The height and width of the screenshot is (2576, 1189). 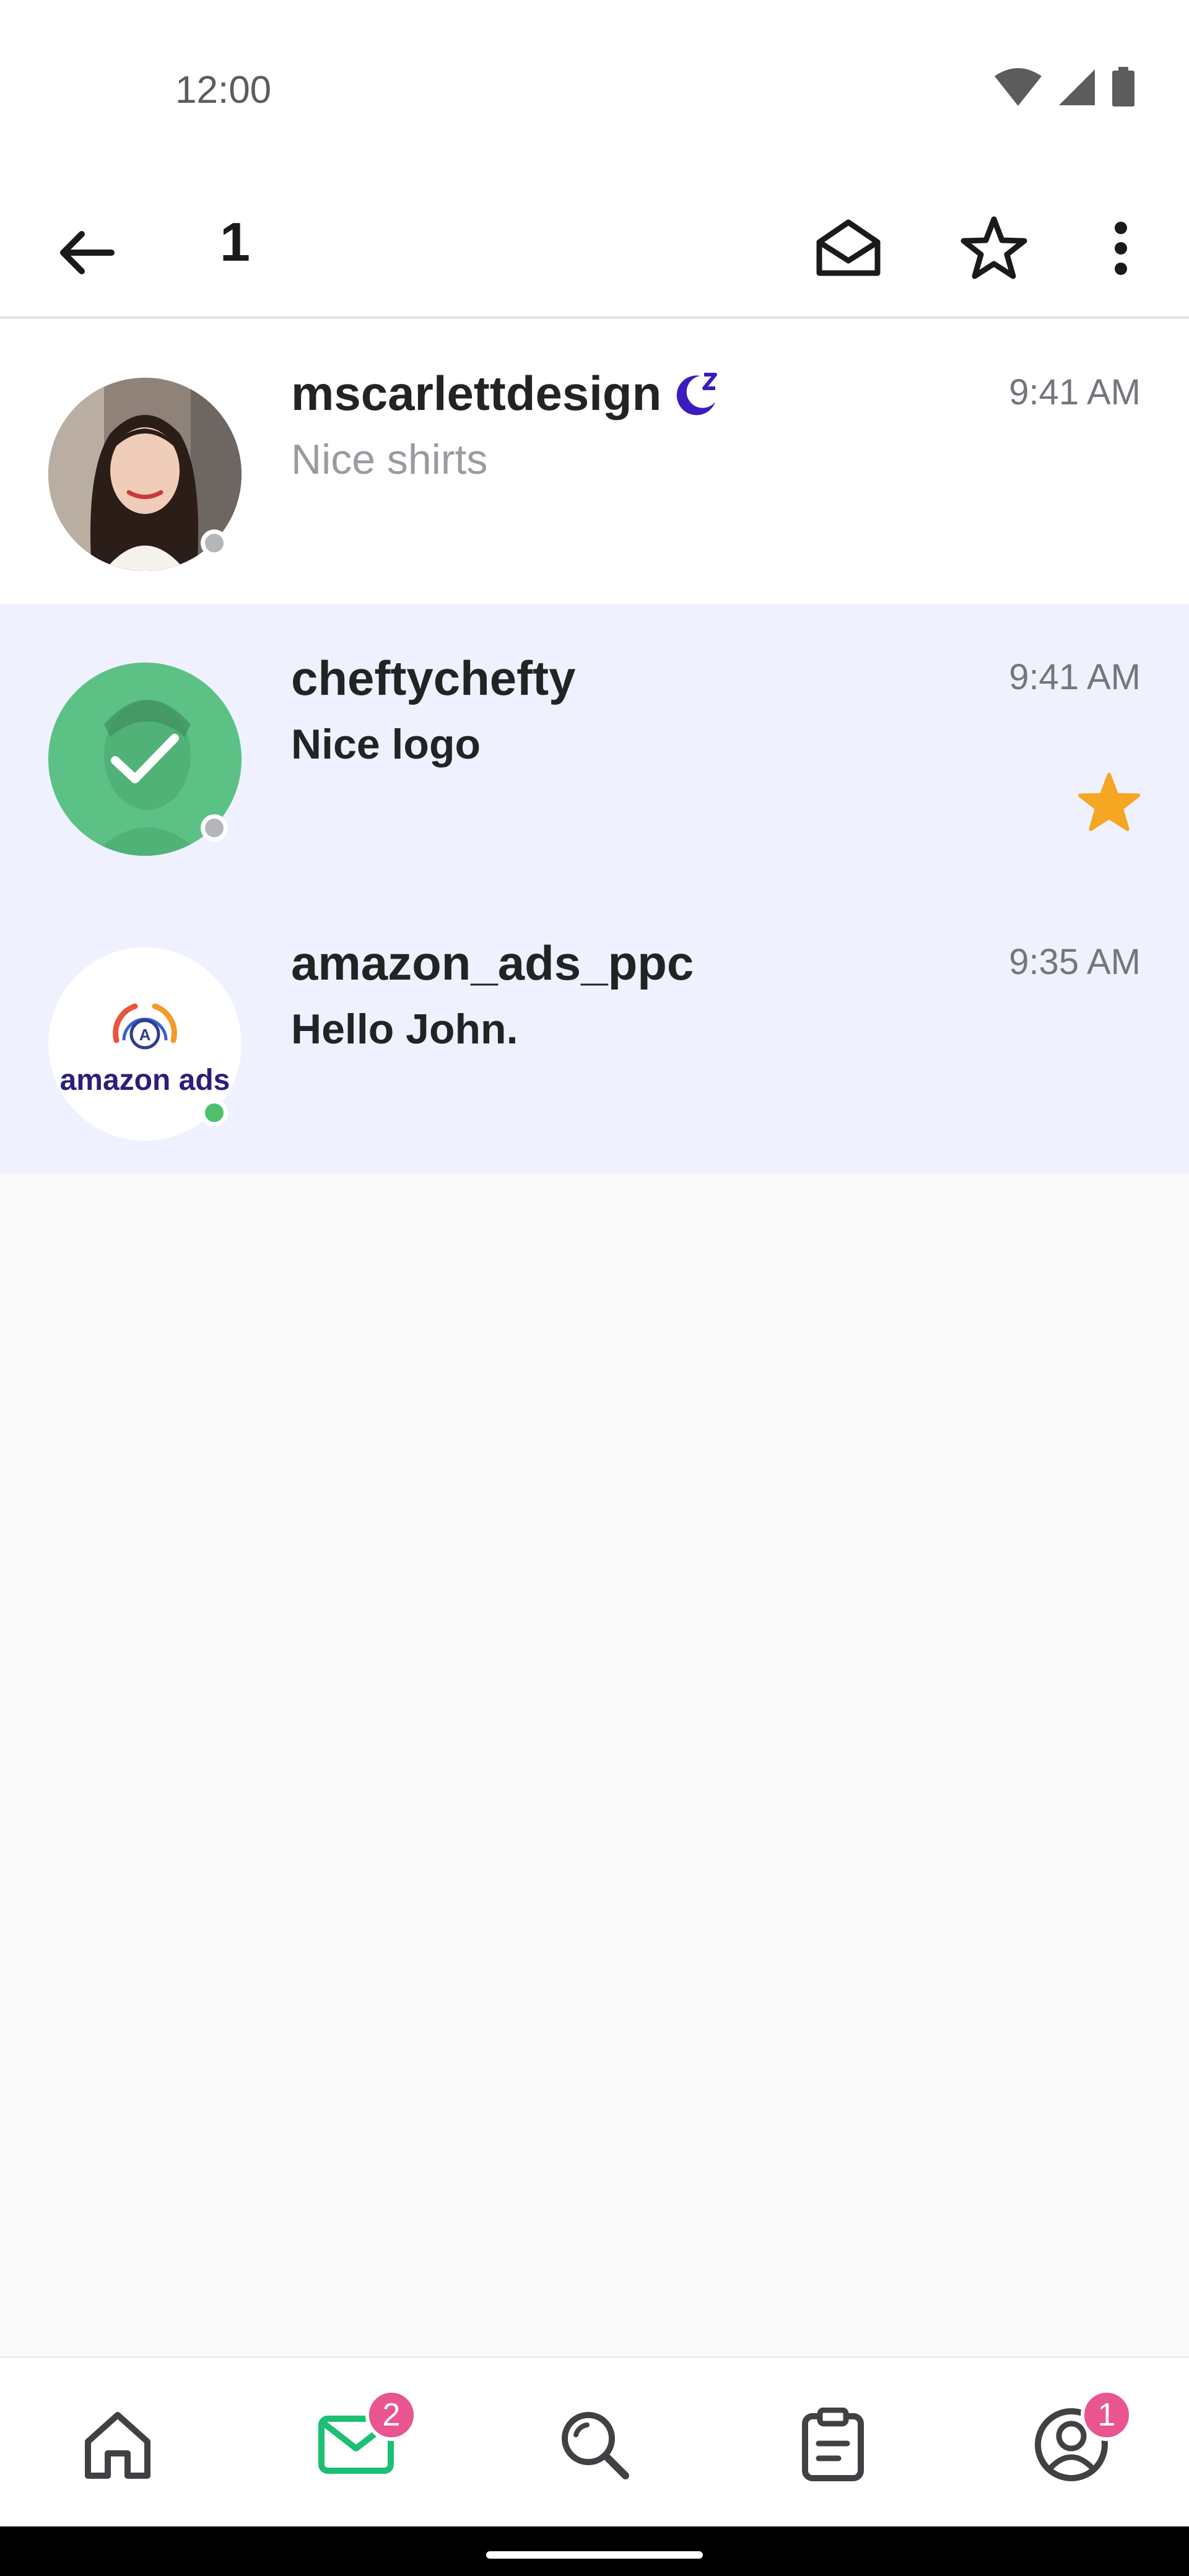 I want to click on nav-orders, so click(x=832, y=2444).